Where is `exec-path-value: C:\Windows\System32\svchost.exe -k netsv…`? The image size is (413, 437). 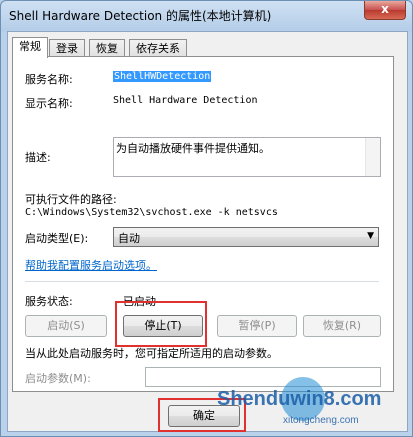
exec-path-value: C:\Windows\System32\svchost.exe -k netsv… is located at coordinates (151, 212).